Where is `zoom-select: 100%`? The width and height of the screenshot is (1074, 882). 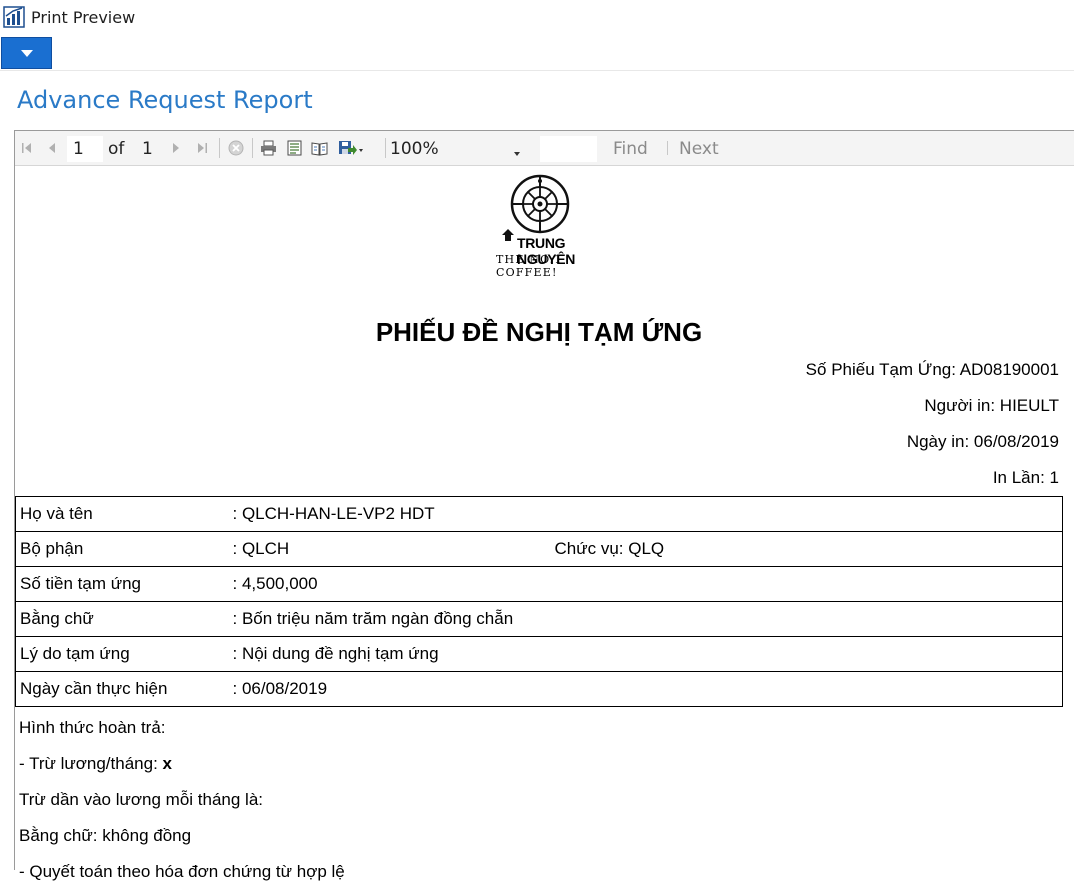 zoom-select: 100% is located at coordinates (455, 149).